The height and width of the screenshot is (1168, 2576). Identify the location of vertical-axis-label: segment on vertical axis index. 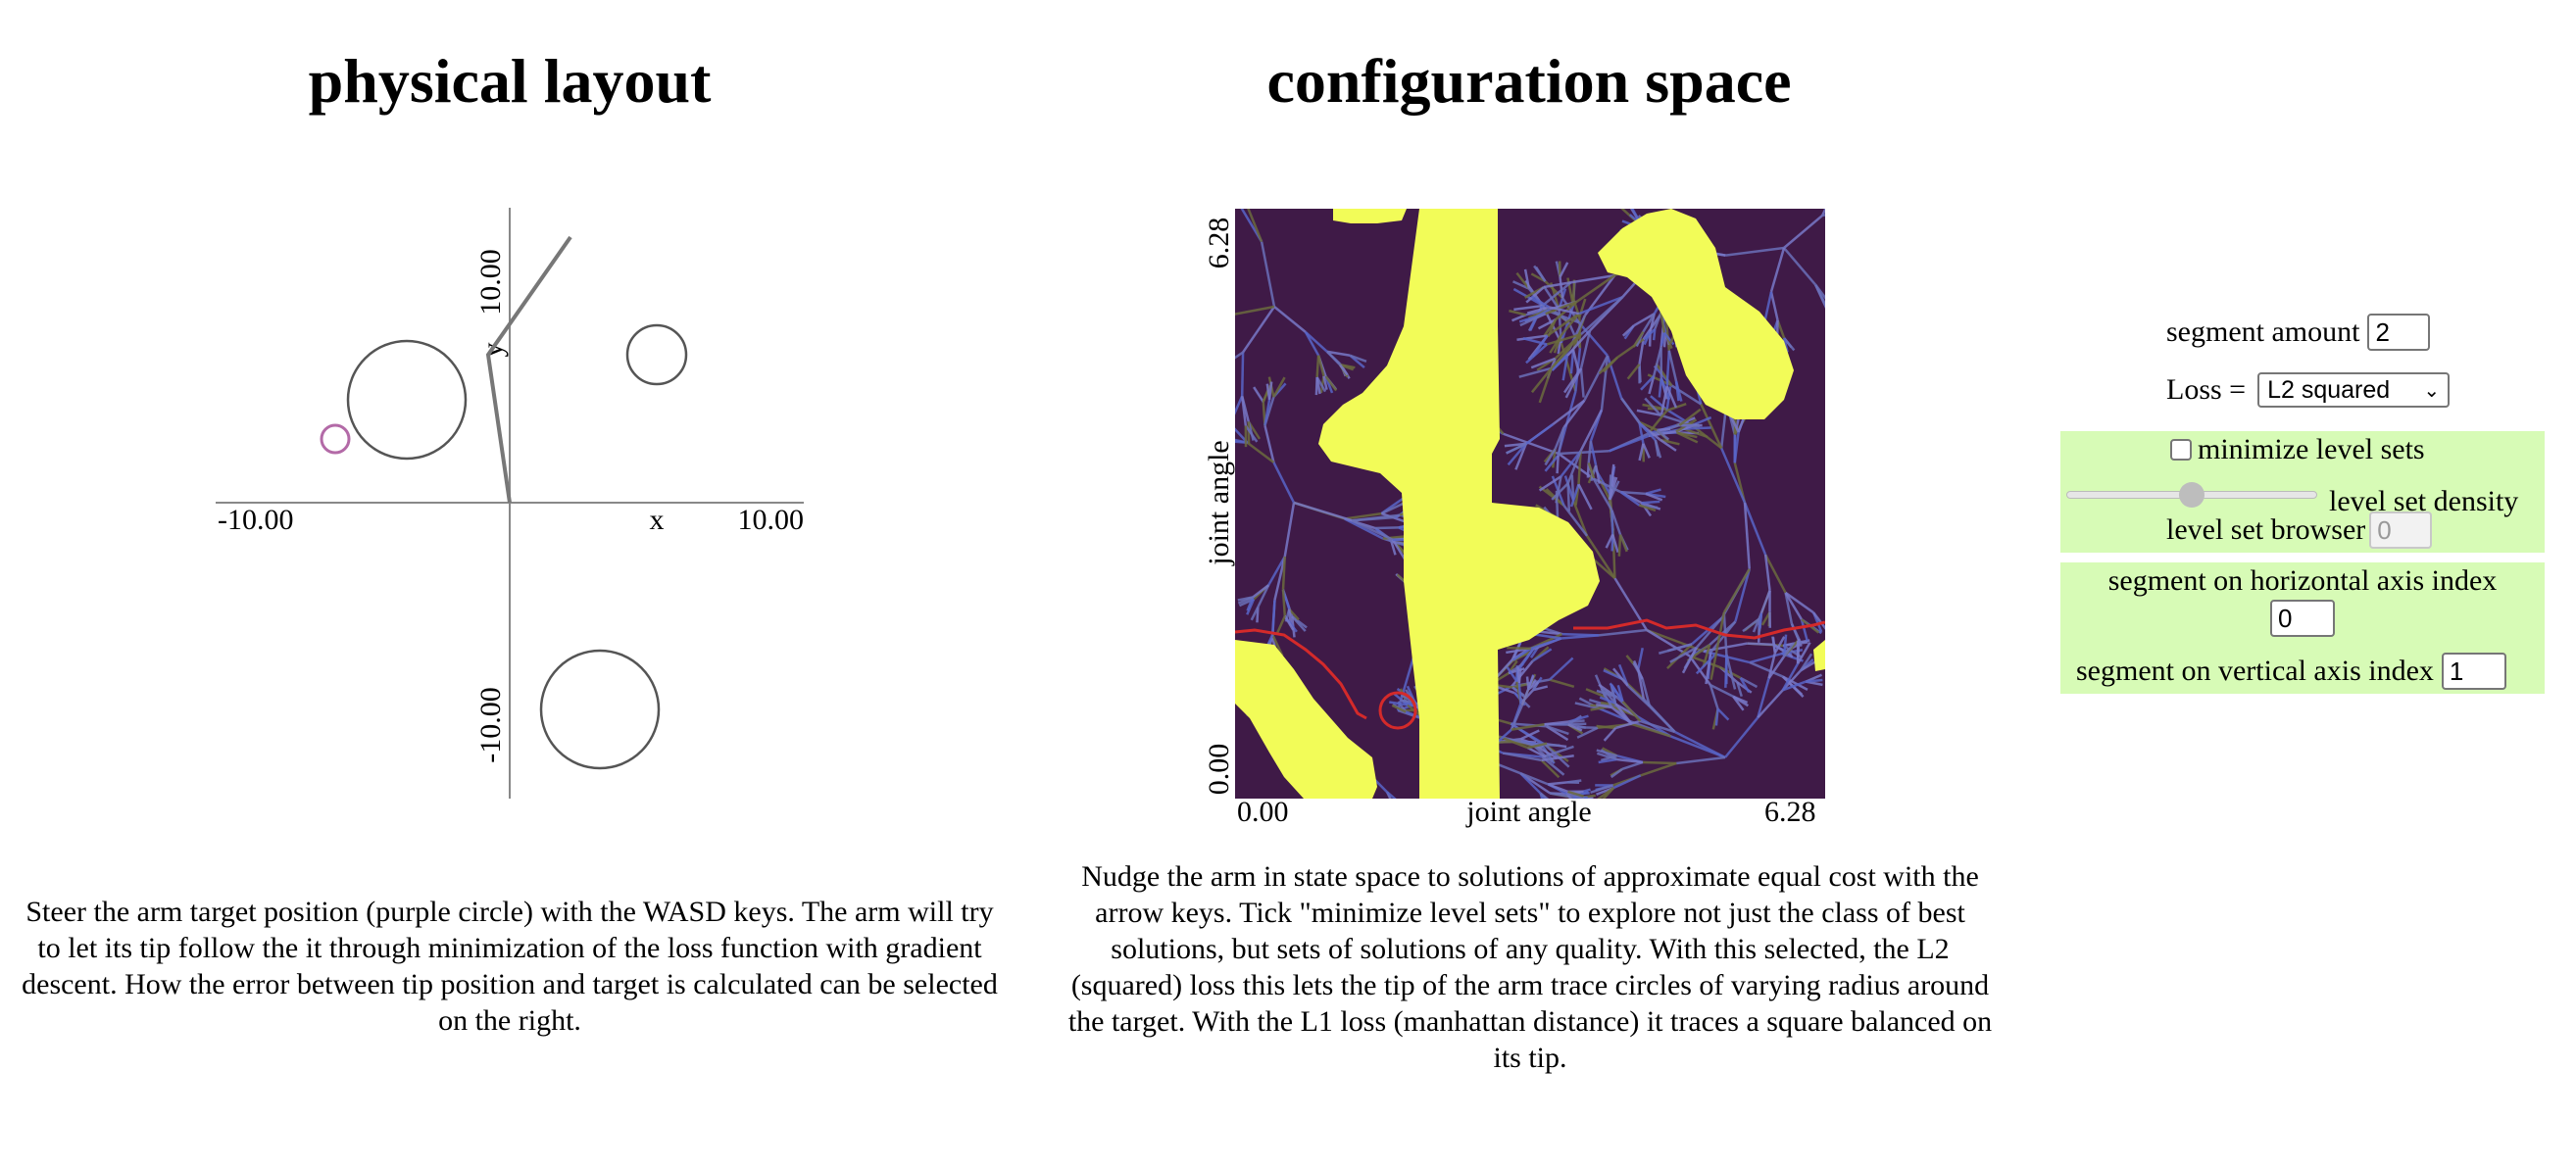
(2255, 671).